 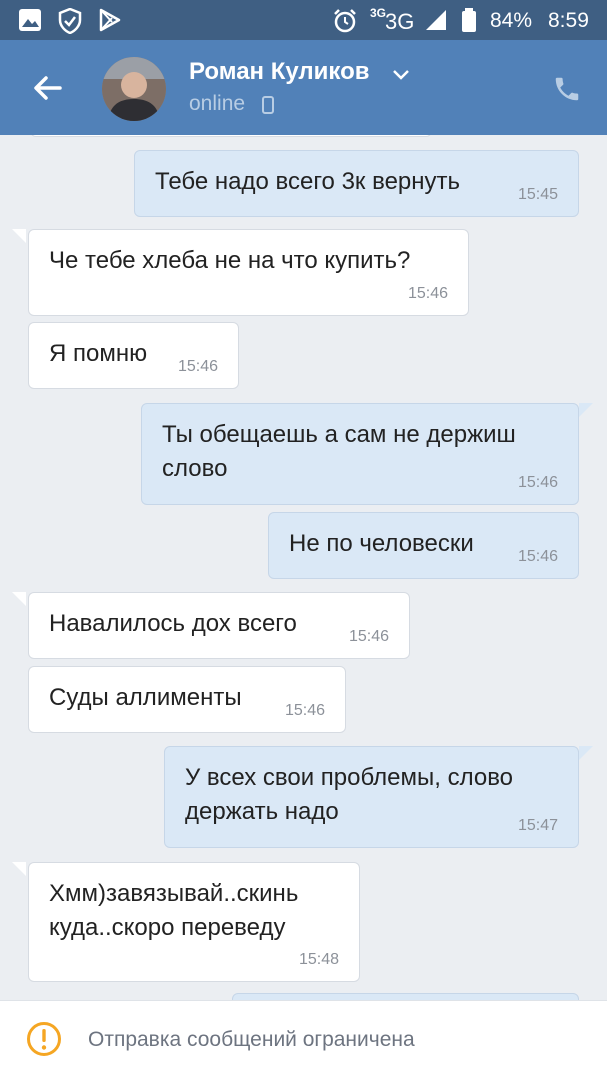 I want to click on message-bubble-incoming: Суды аллименты 15:46, so click(x=187, y=699).